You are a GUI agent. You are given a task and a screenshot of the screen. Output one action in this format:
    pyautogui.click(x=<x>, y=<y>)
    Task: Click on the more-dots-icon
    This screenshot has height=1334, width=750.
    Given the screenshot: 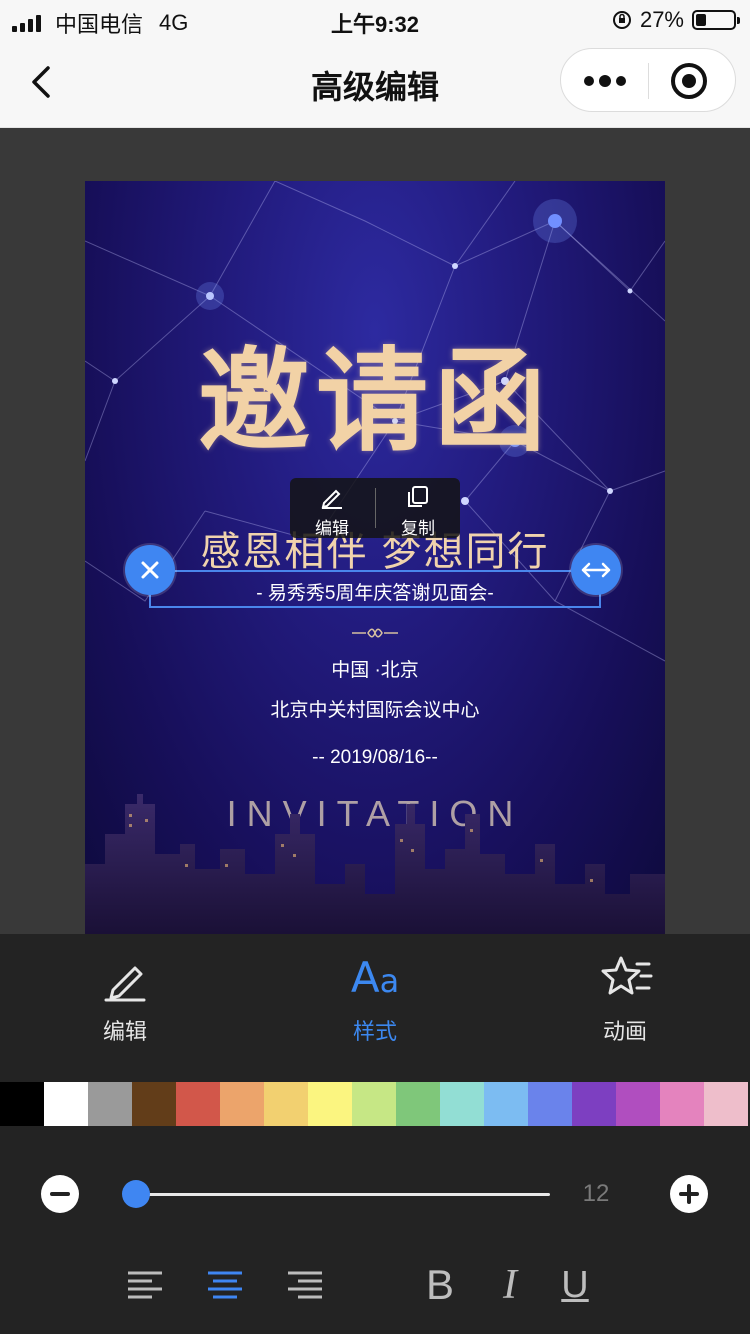 What is the action you would take?
    pyautogui.click(x=604, y=81)
    